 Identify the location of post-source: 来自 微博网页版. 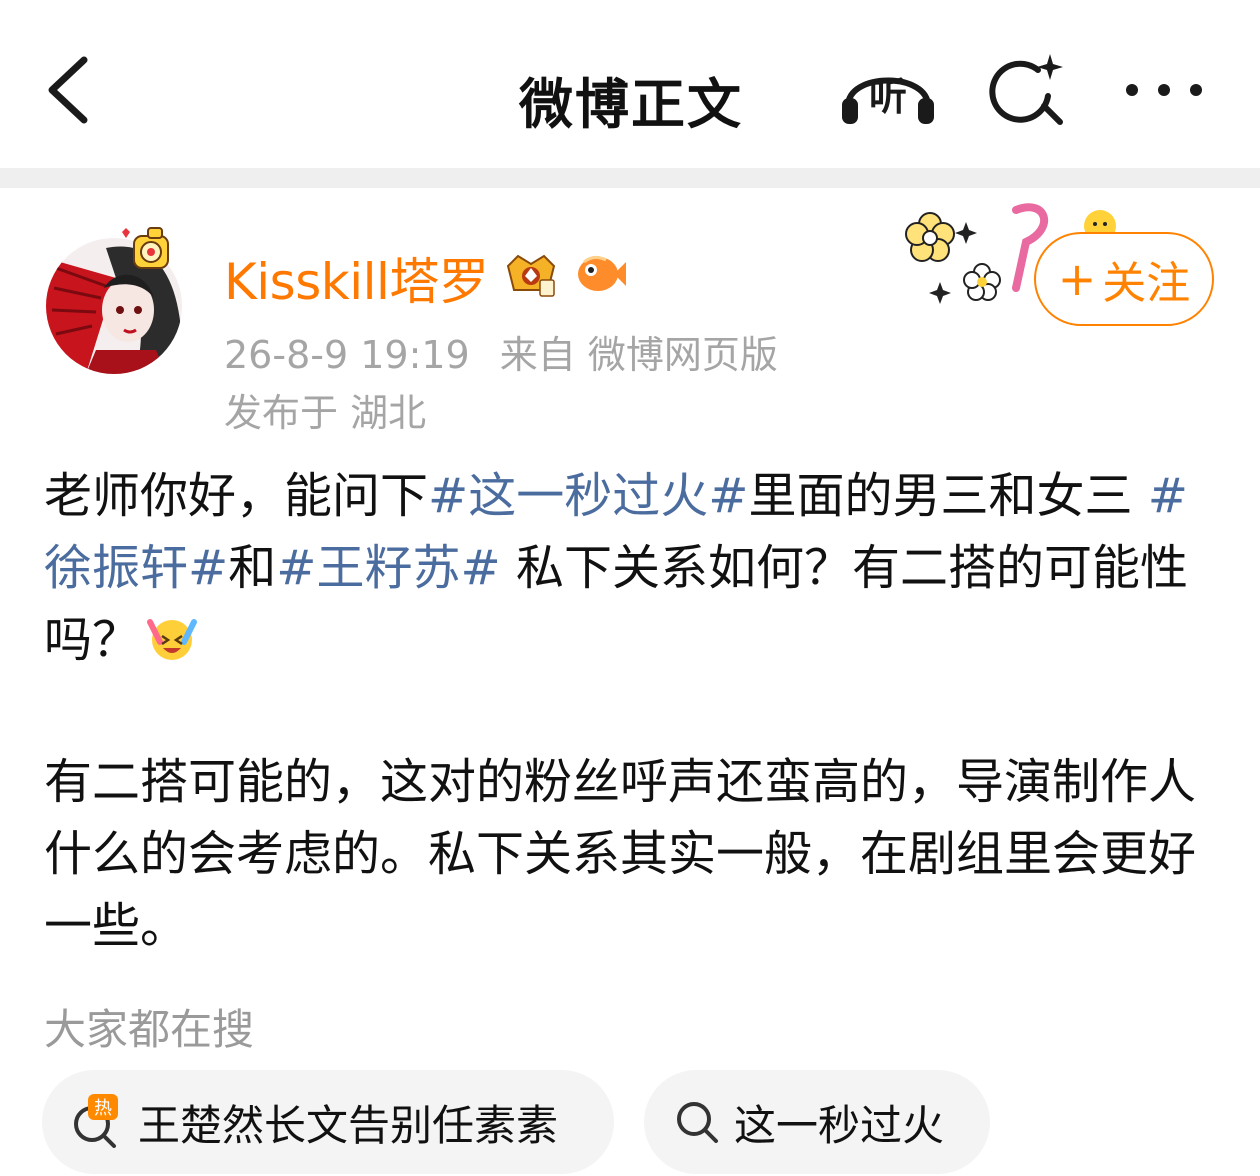
(638, 355).